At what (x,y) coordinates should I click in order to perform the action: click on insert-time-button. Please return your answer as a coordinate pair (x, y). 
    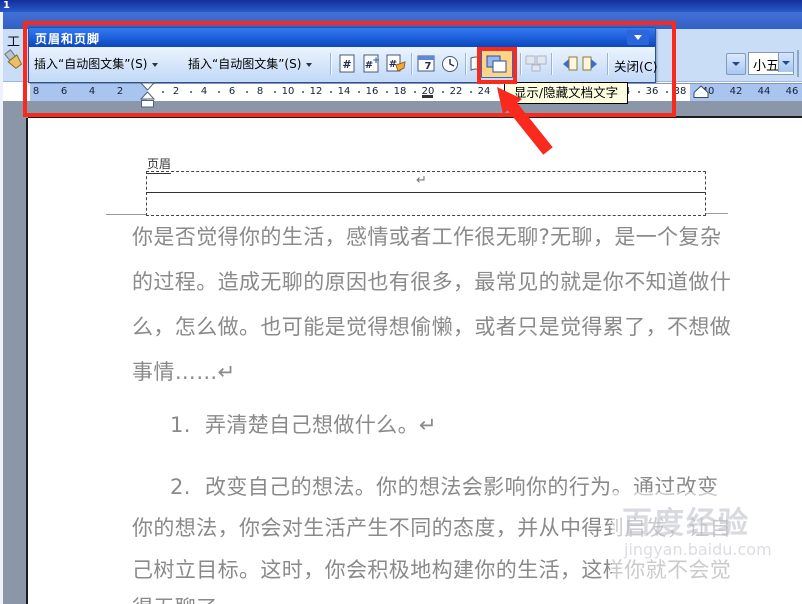
    Looking at the image, I should click on (451, 64).